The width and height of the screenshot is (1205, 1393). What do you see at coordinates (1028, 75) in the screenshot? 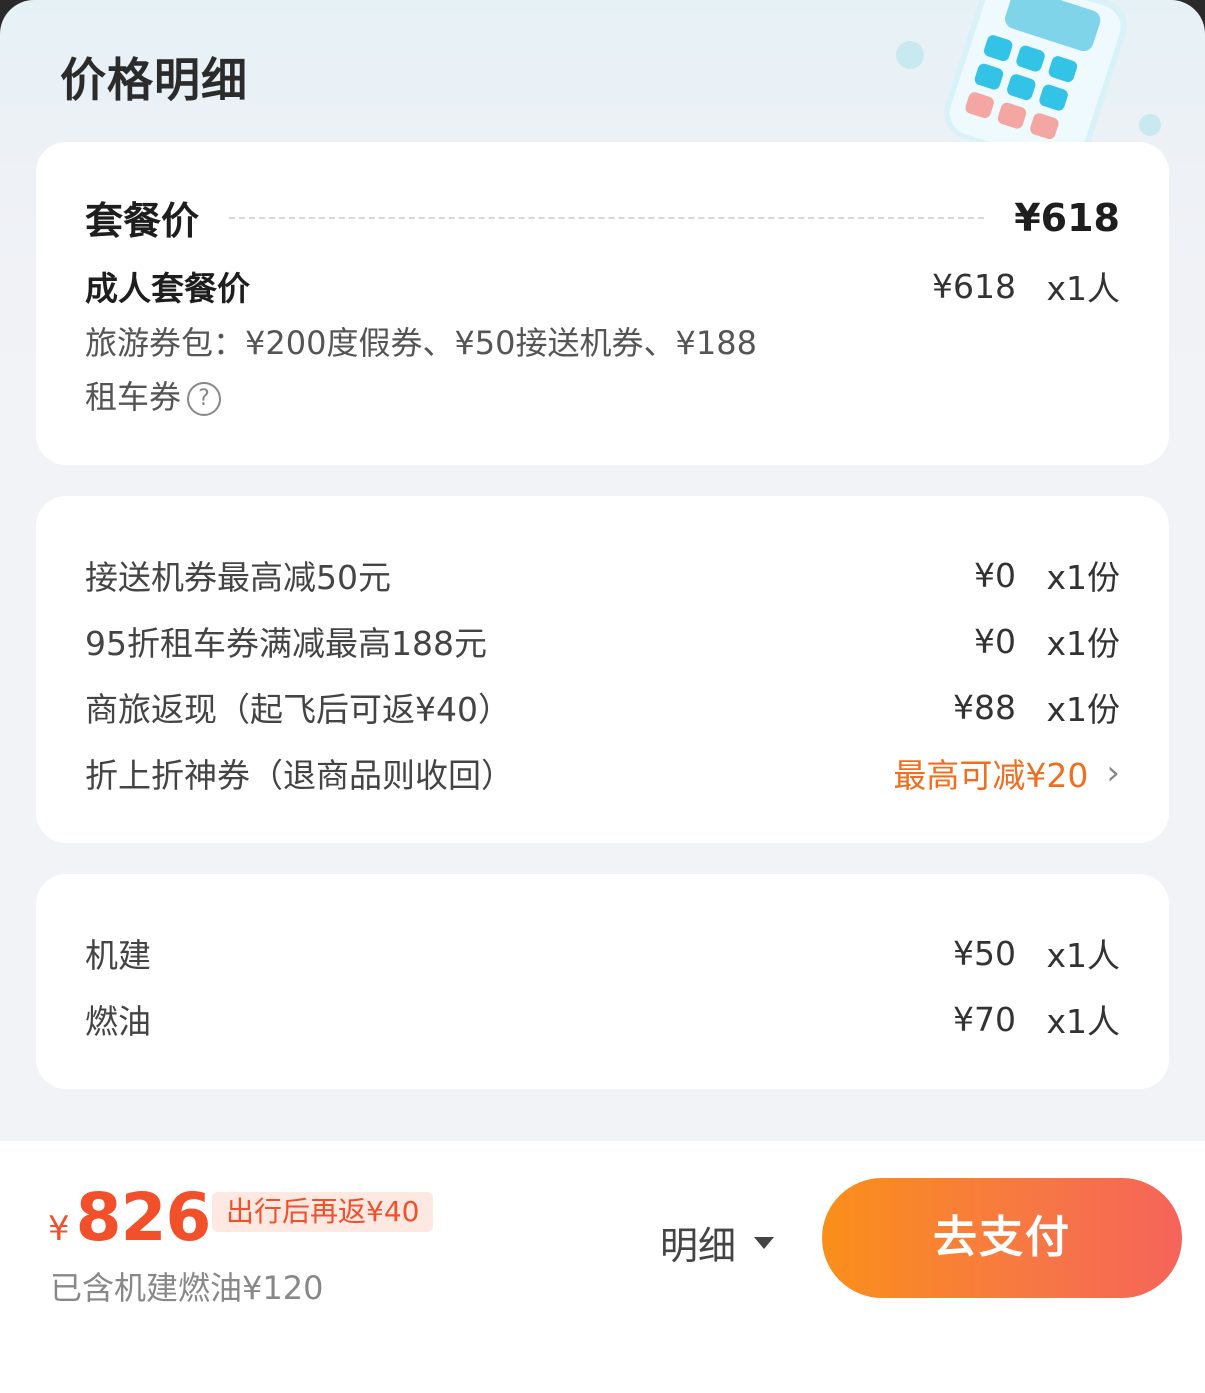
I see `calculator-icon` at bounding box center [1028, 75].